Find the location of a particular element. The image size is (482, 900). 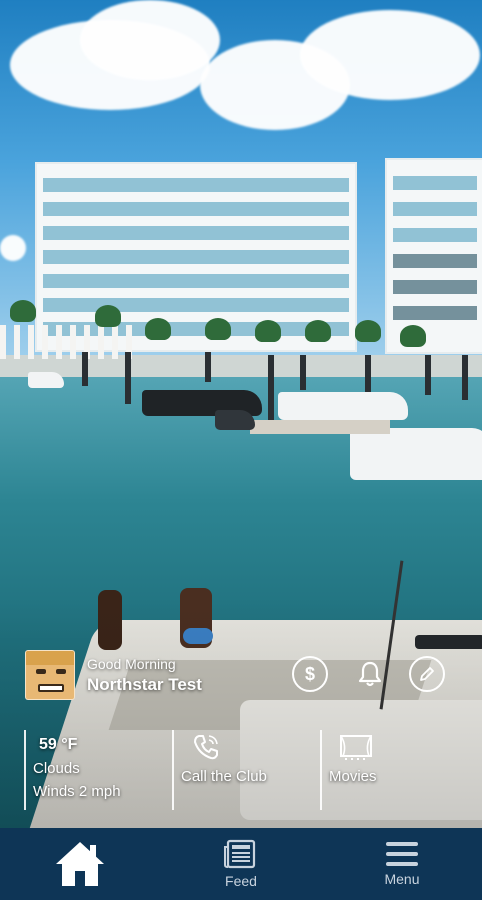

movies-tile: Movies is located at coordinates (395, 770).